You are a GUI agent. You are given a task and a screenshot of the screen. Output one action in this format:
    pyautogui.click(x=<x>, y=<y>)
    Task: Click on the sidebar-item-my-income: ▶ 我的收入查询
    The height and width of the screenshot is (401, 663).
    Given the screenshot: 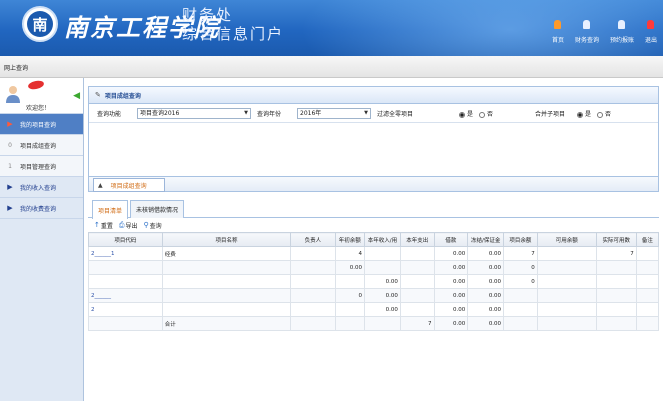 What is the action you would take?
    pyautogui.click(x=41, y=187)
    